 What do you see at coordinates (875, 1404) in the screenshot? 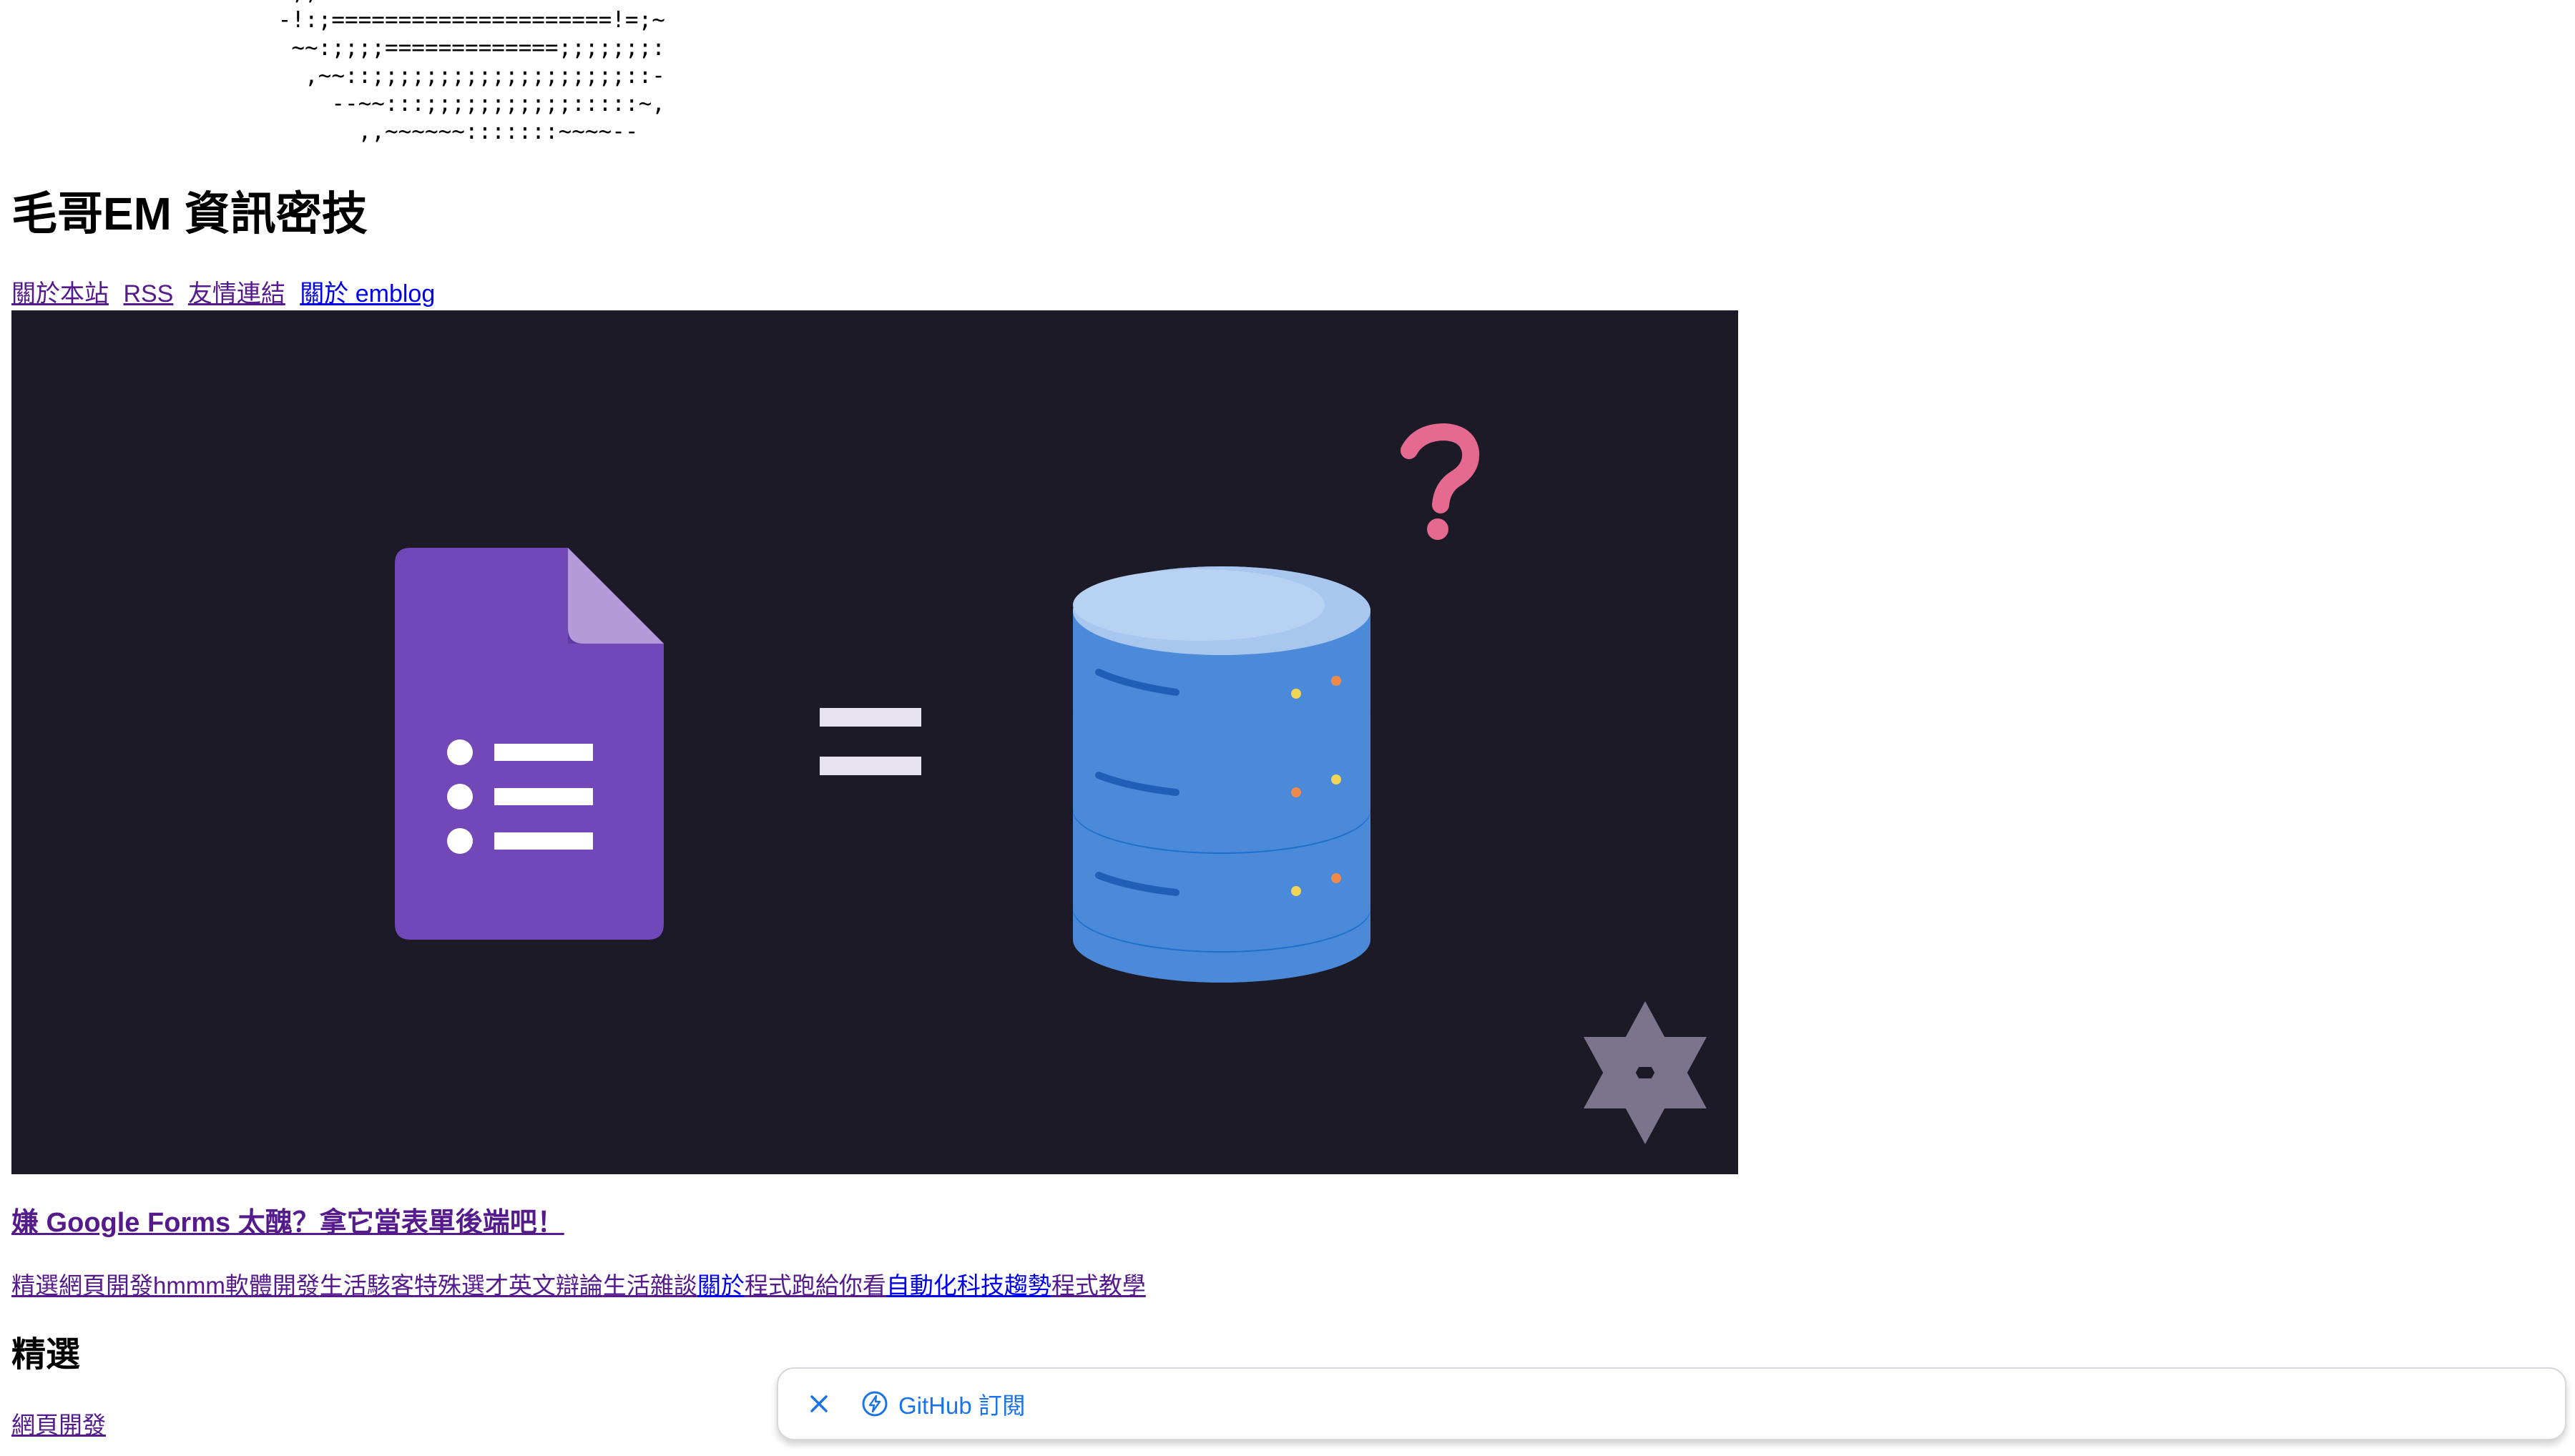
I see `bolt-circle-icon` at bounding box center [875, 1404].